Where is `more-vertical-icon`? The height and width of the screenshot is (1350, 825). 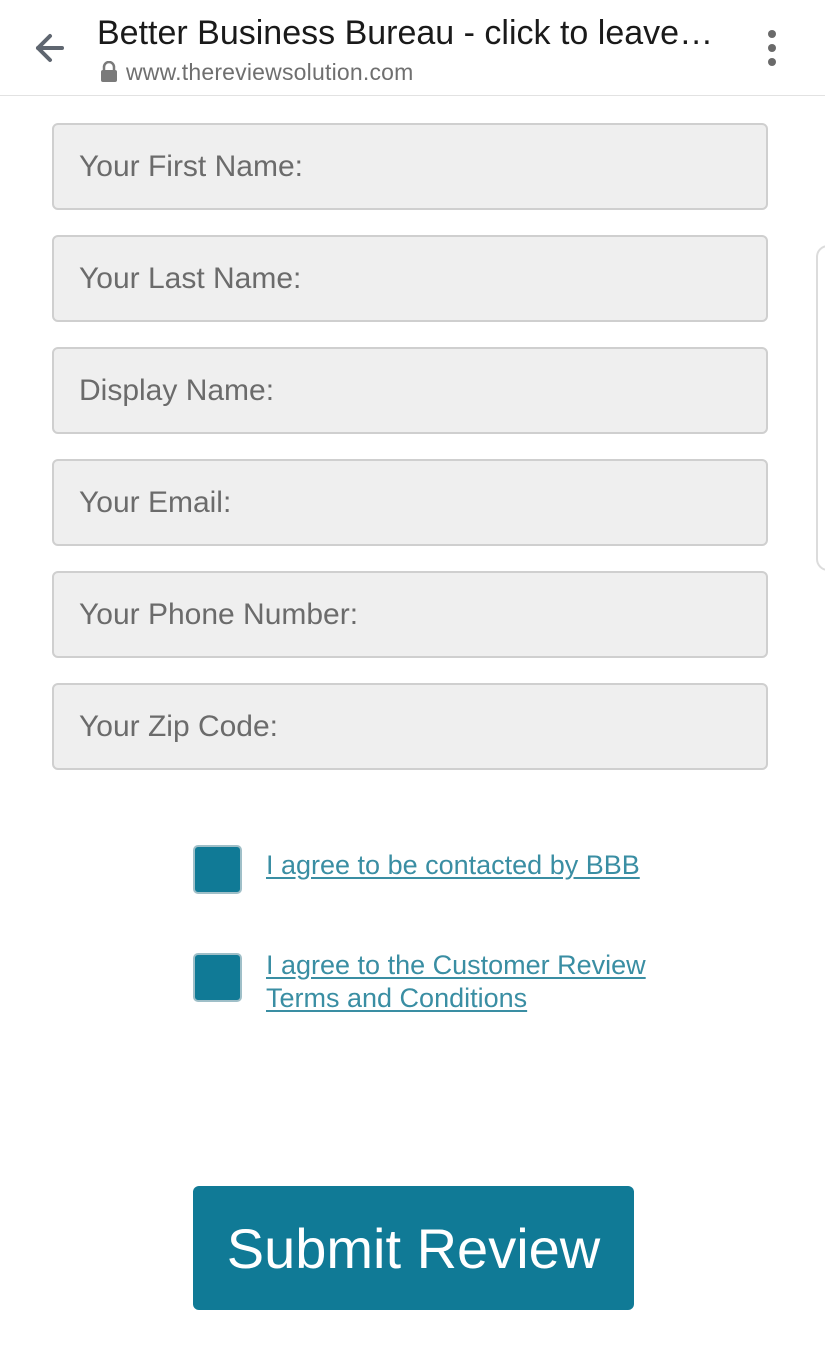
more-vertical-icon is located at coordinates (772, 48).